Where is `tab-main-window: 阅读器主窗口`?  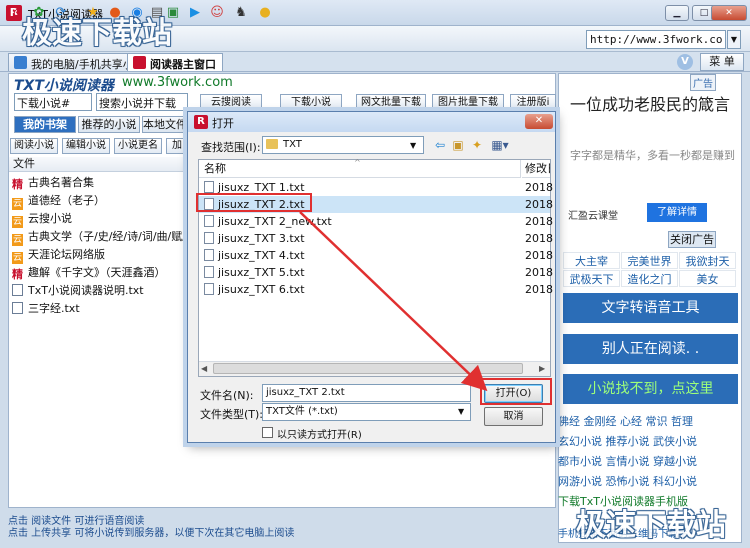 tab-main-window: 阅读器主窗口 is located at coordinates (175, 62).